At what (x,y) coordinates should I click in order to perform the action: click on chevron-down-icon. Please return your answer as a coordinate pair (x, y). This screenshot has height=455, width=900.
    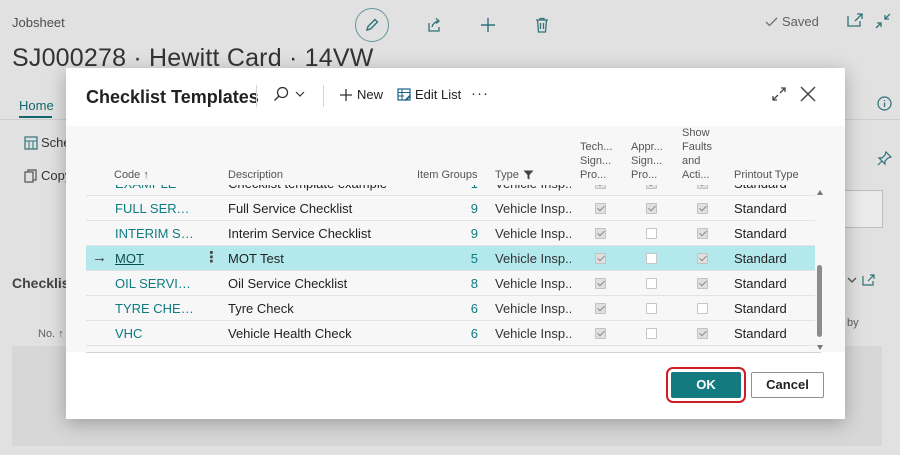
    Looking at the image, I should click on (300, 94).